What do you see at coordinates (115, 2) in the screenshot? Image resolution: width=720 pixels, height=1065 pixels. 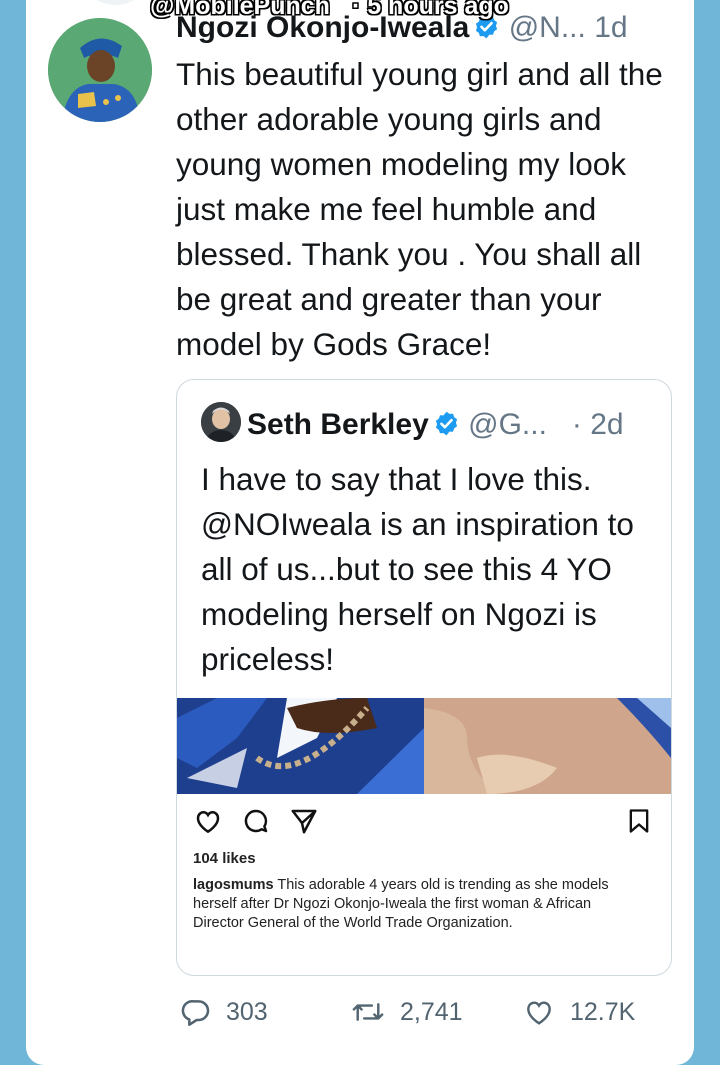 I see `previous-avatar` at bounding box center [115, 2].